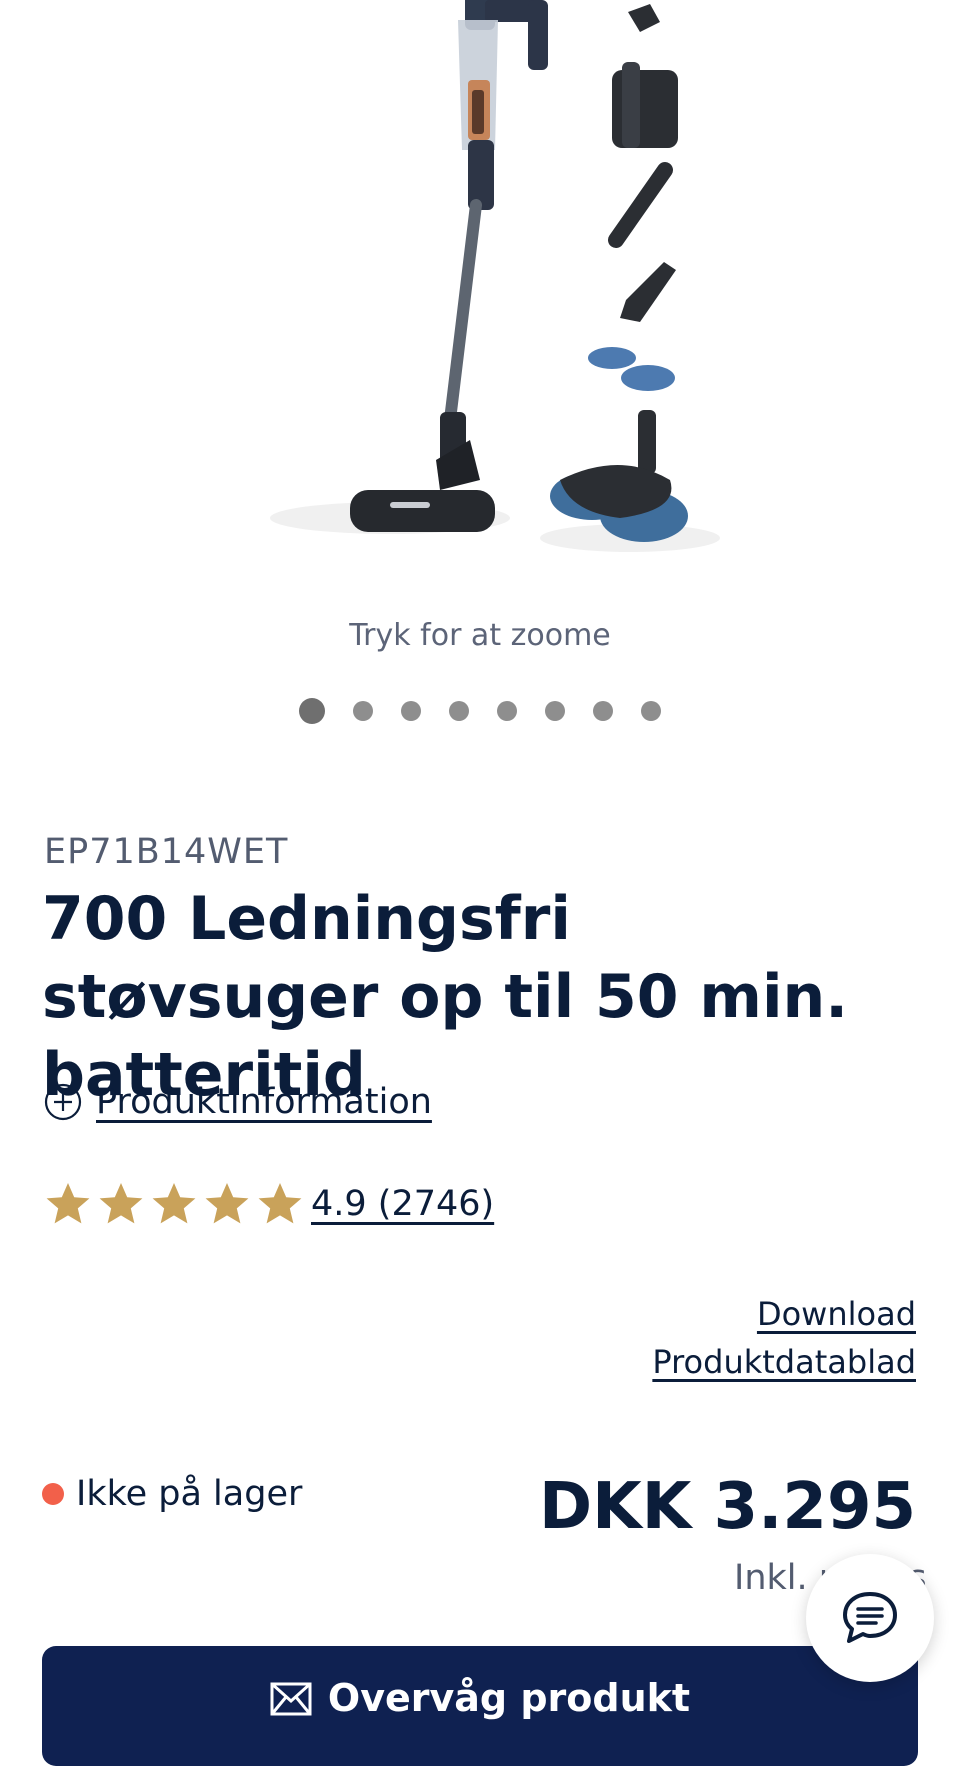 The width and height of the screenshot is (960, 1766). What do you see at coordinates (836, 1314) in the screenshot?
I see `download-label: Download` at bounding box center [836, 1314].